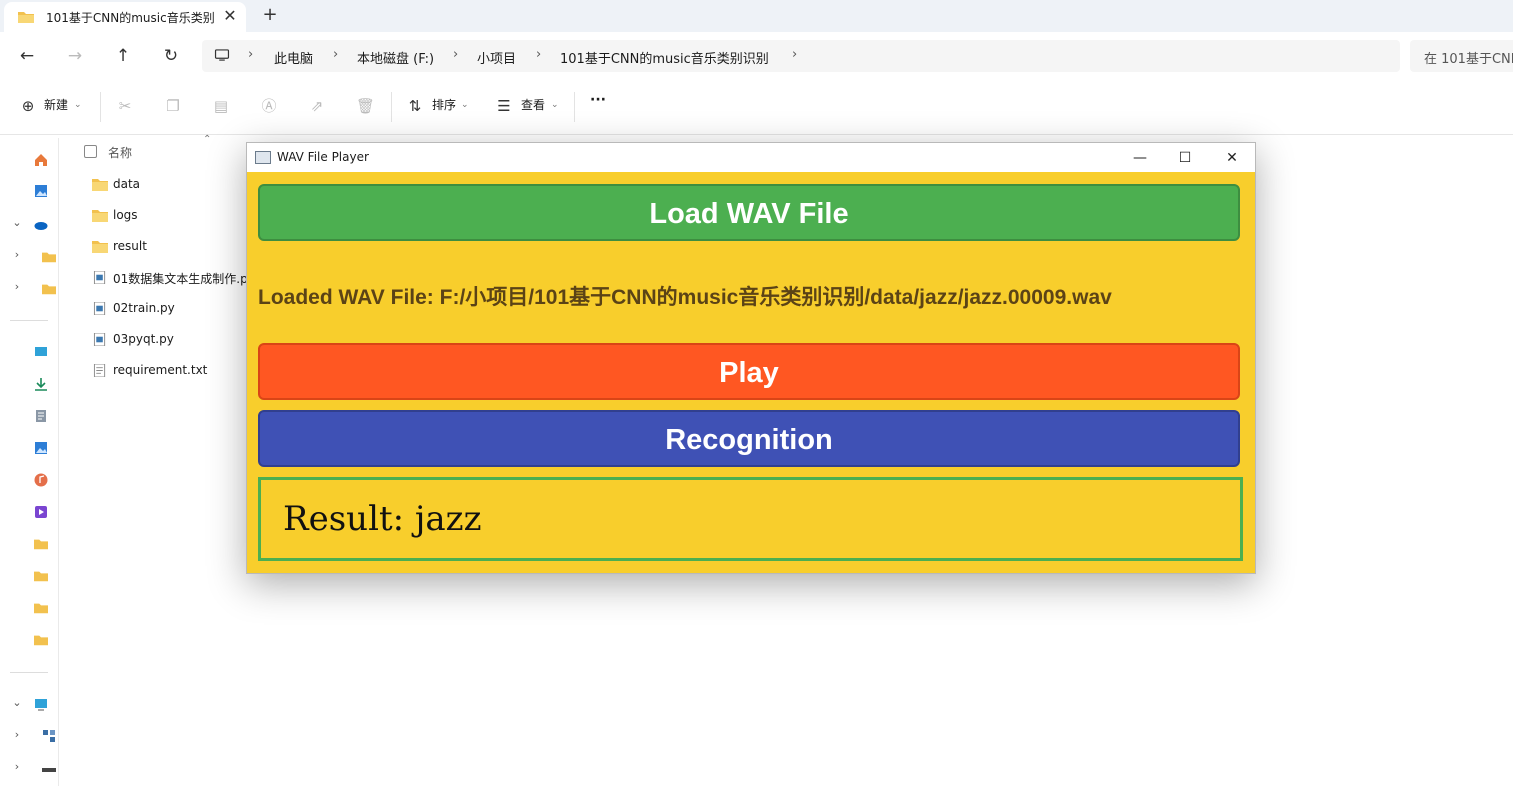 This screenshot has width=1513, height=786. I want to click on file-name: data, so click(127, 184).